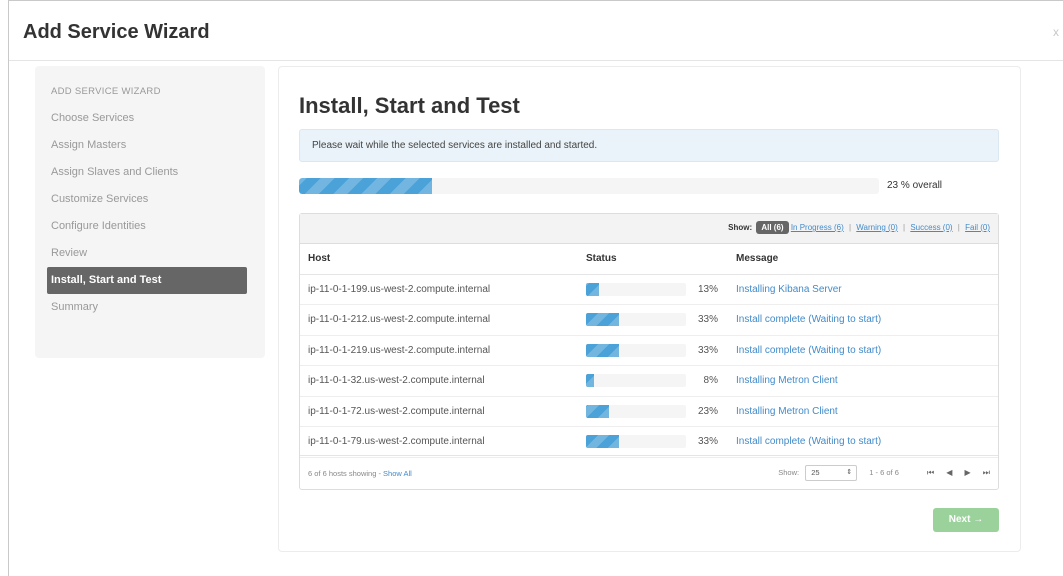 The image size is (1063, 576). Describe the element at coordinates (986, 472) in the screenshot. I see `last-page-icon: ⏭` at that location.